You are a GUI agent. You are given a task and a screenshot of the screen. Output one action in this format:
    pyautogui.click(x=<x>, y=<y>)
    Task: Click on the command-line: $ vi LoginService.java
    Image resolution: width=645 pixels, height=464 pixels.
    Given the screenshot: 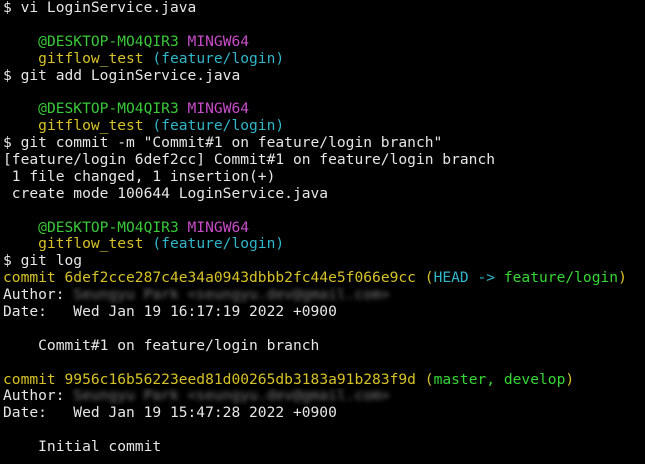 What is the action you would take?
    pyautogui.click(x=324, y=8)
    